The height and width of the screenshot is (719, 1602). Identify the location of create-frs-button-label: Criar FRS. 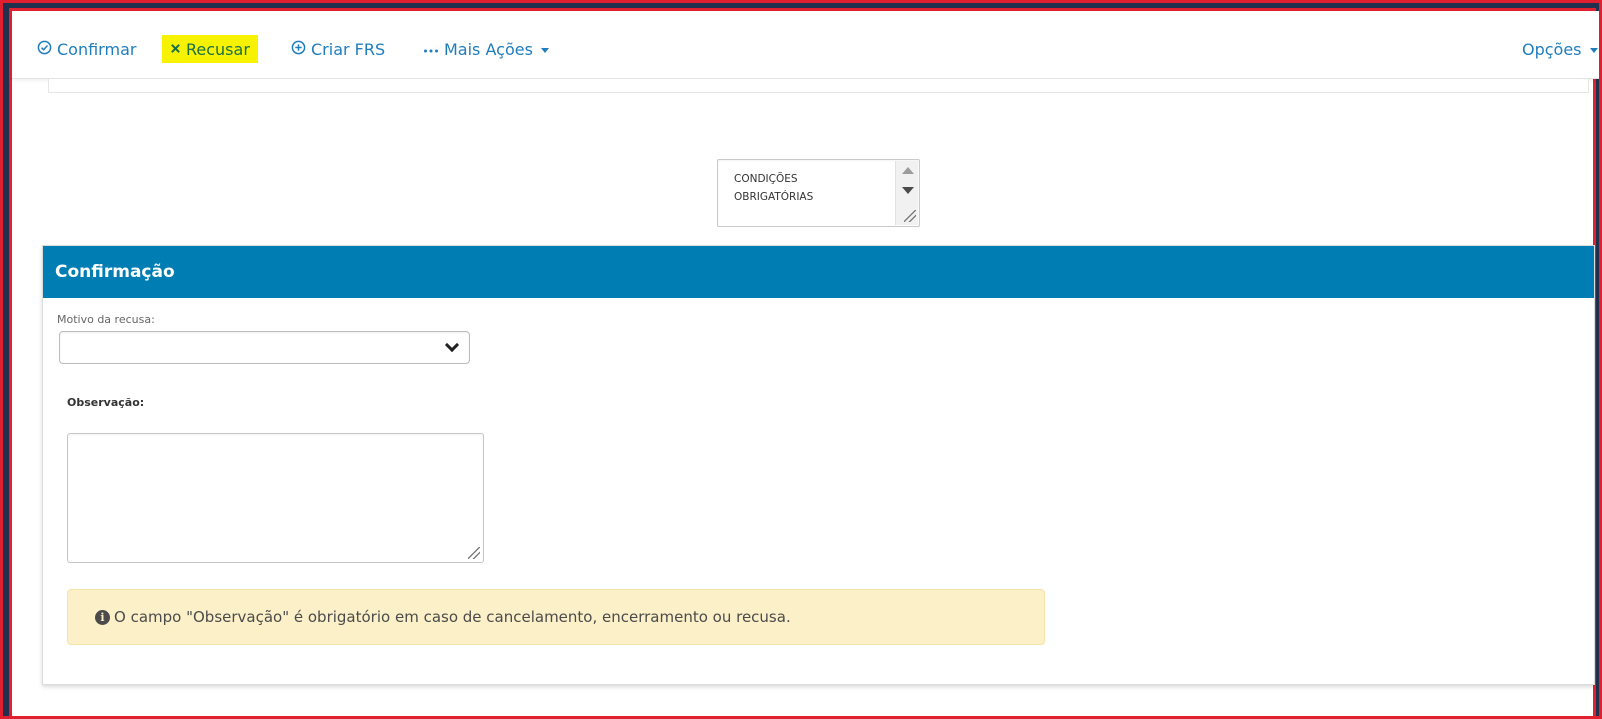
(348, 49).